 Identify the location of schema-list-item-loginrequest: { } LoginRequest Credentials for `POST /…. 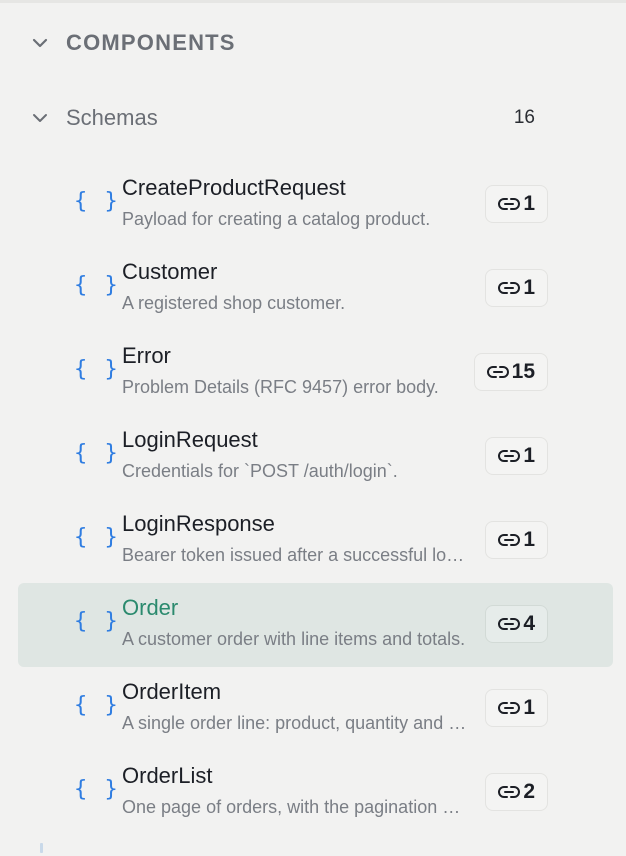
(315, 457).